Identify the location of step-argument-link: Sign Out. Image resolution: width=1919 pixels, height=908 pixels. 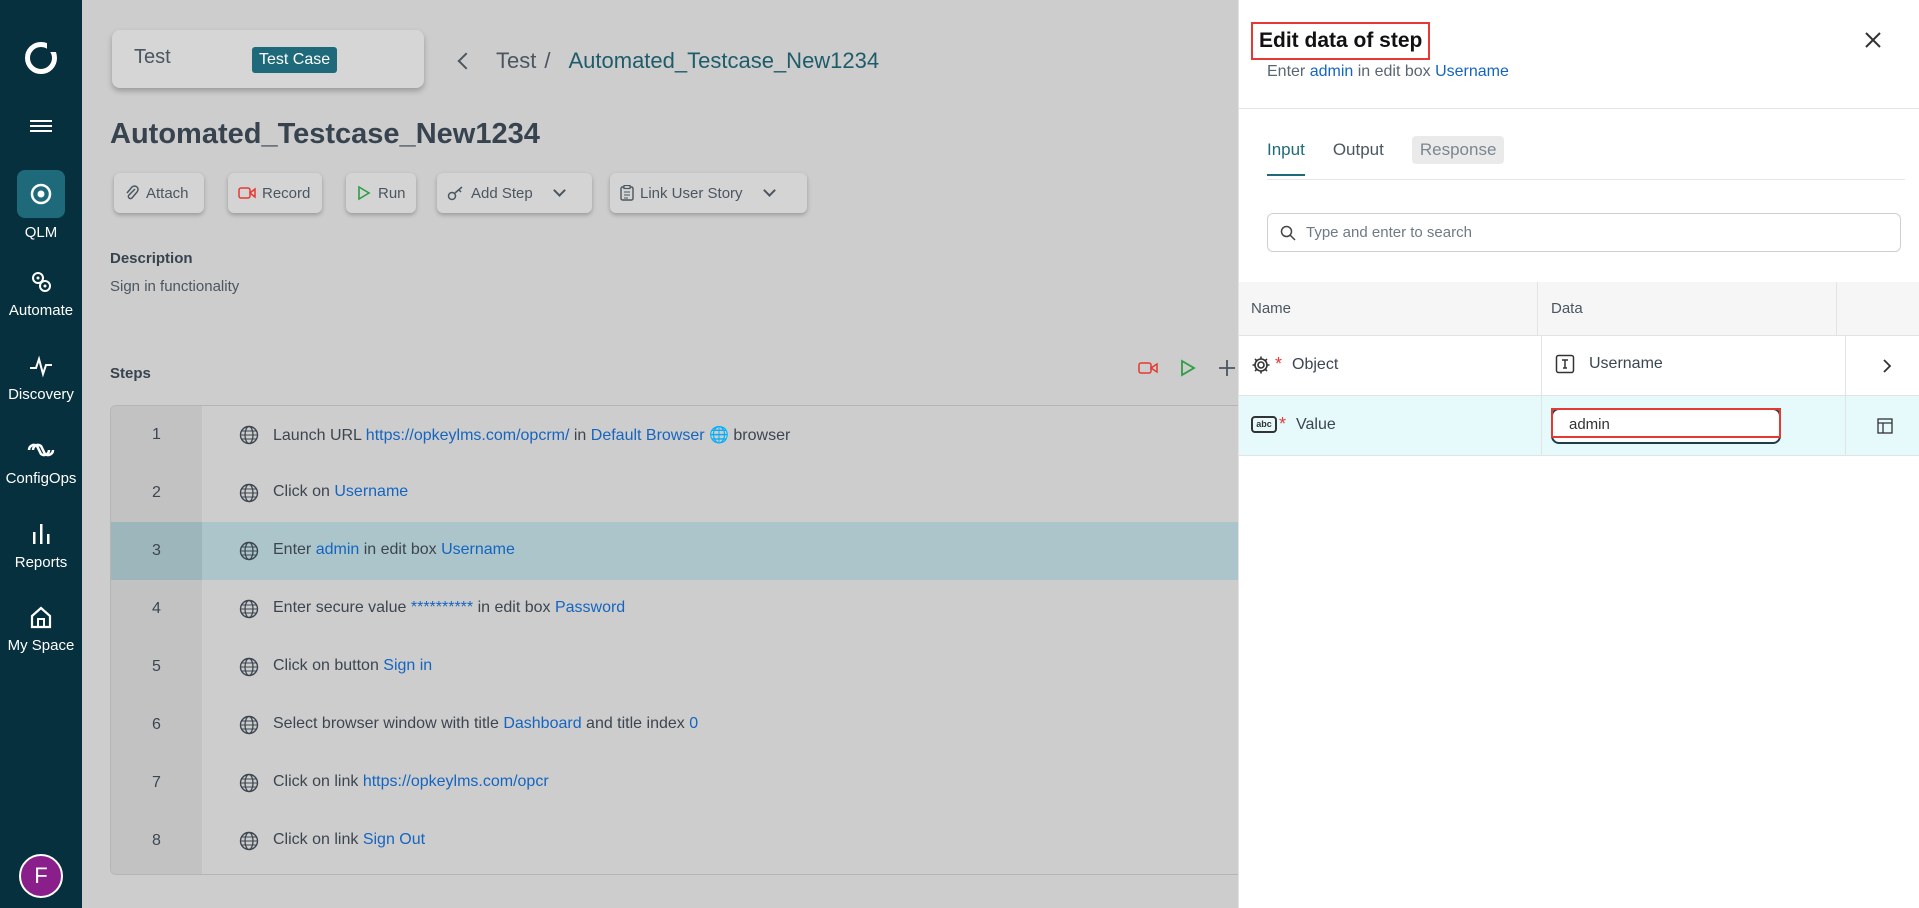
(394, 839).